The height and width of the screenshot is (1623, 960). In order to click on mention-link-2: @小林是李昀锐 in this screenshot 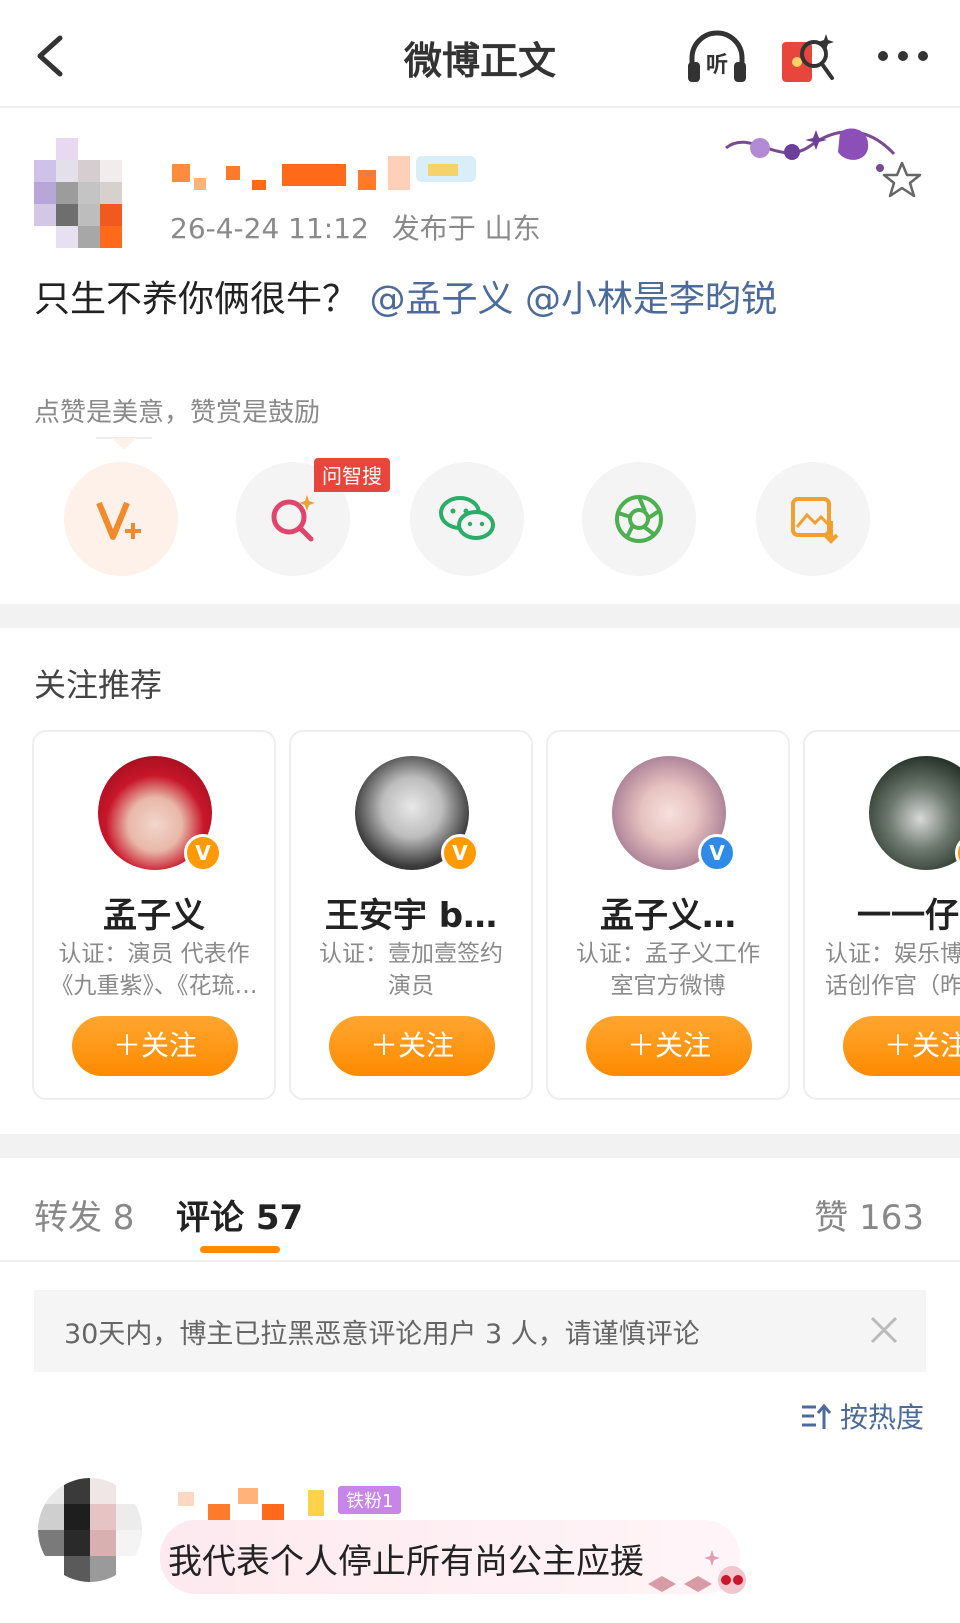, I will do `click(651, 299)`.